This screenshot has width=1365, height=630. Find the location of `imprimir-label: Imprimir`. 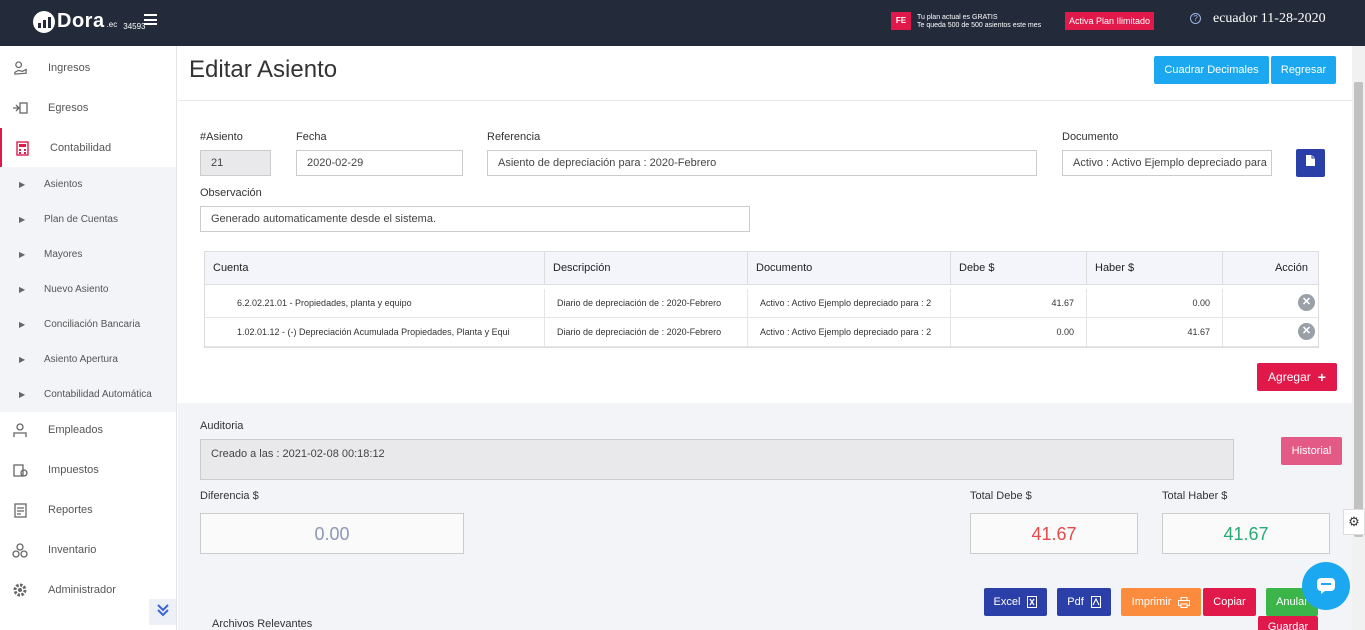

imprimir-label: Imprimir is located at coordinates (1151, 602).